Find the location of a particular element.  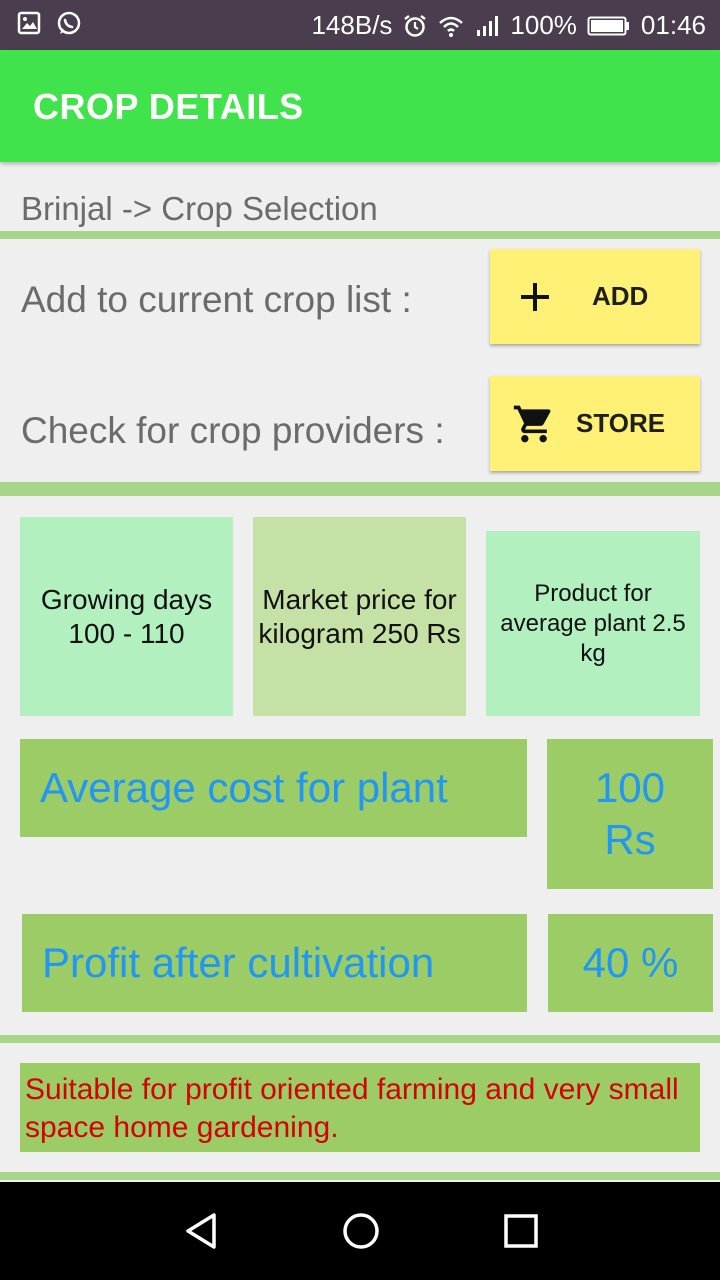

growing-days-card: Growing days 100 - 110 is located at coordinates (126, 616).